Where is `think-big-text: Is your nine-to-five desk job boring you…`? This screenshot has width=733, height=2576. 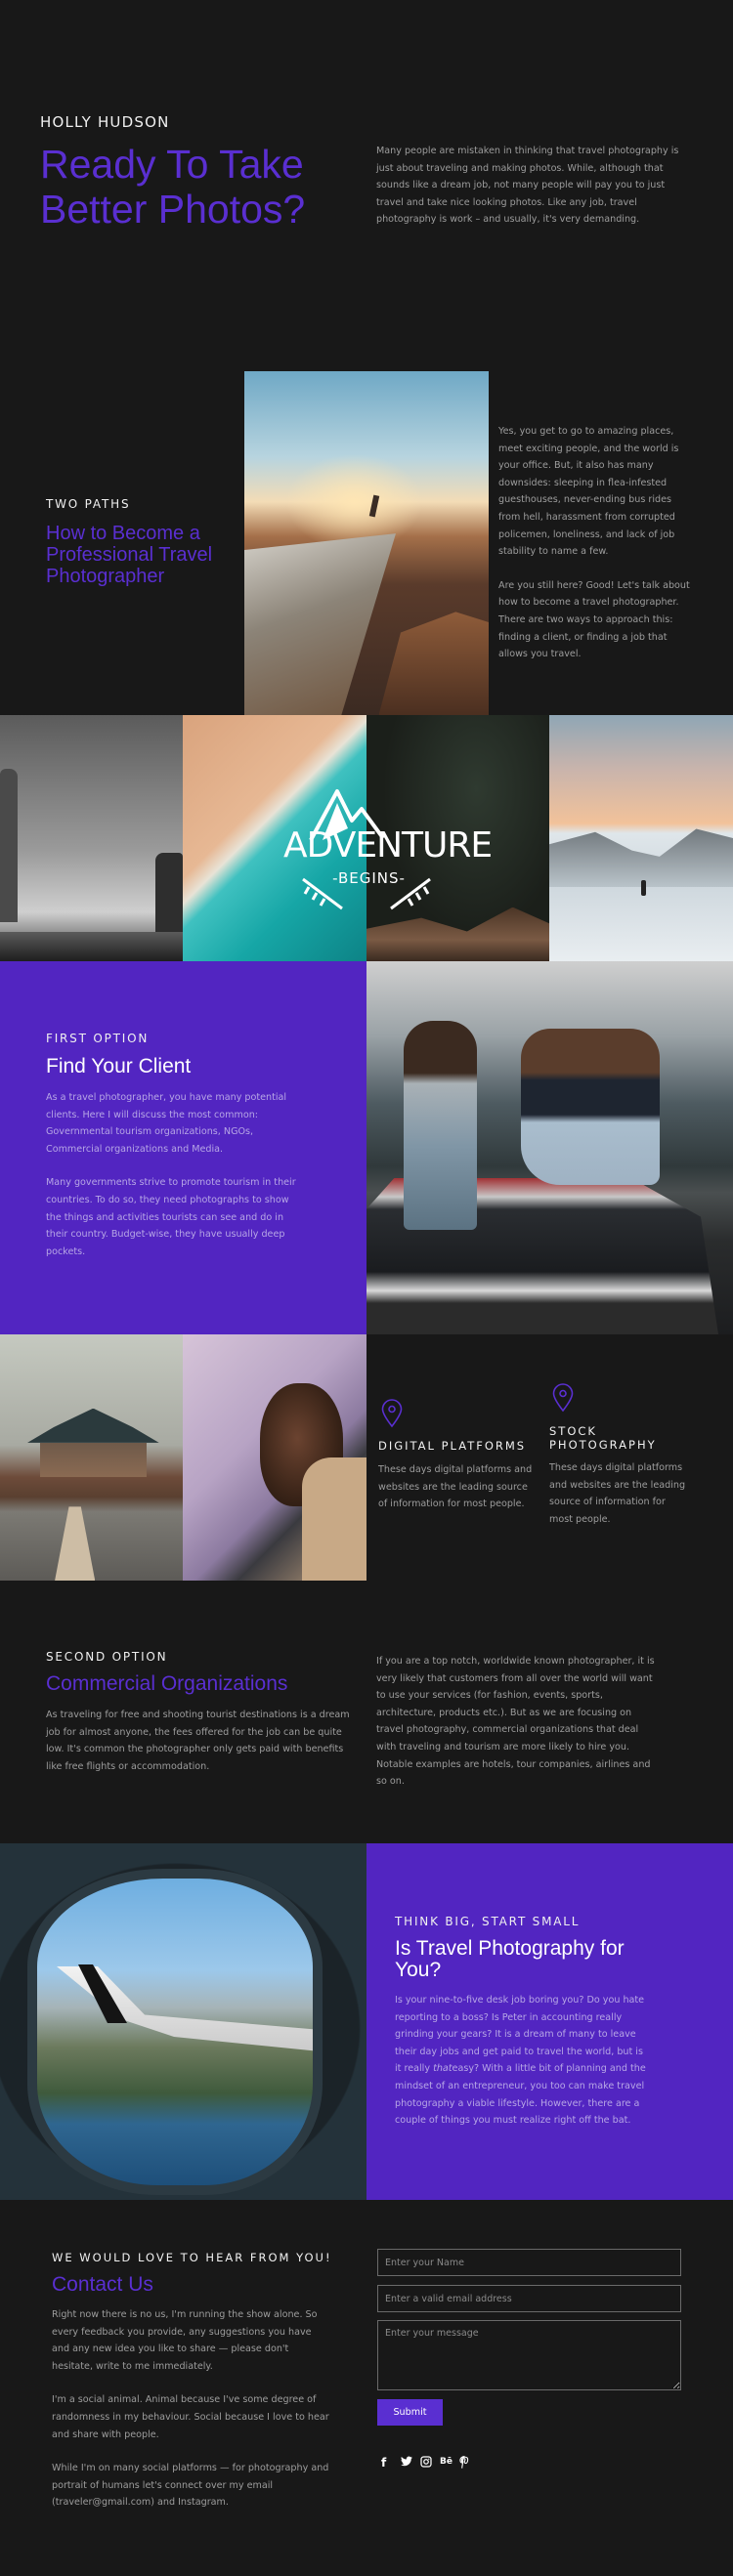 think-big-text: Is your nine-to-five desk job boring you… is located at coordinates (523, 2061).